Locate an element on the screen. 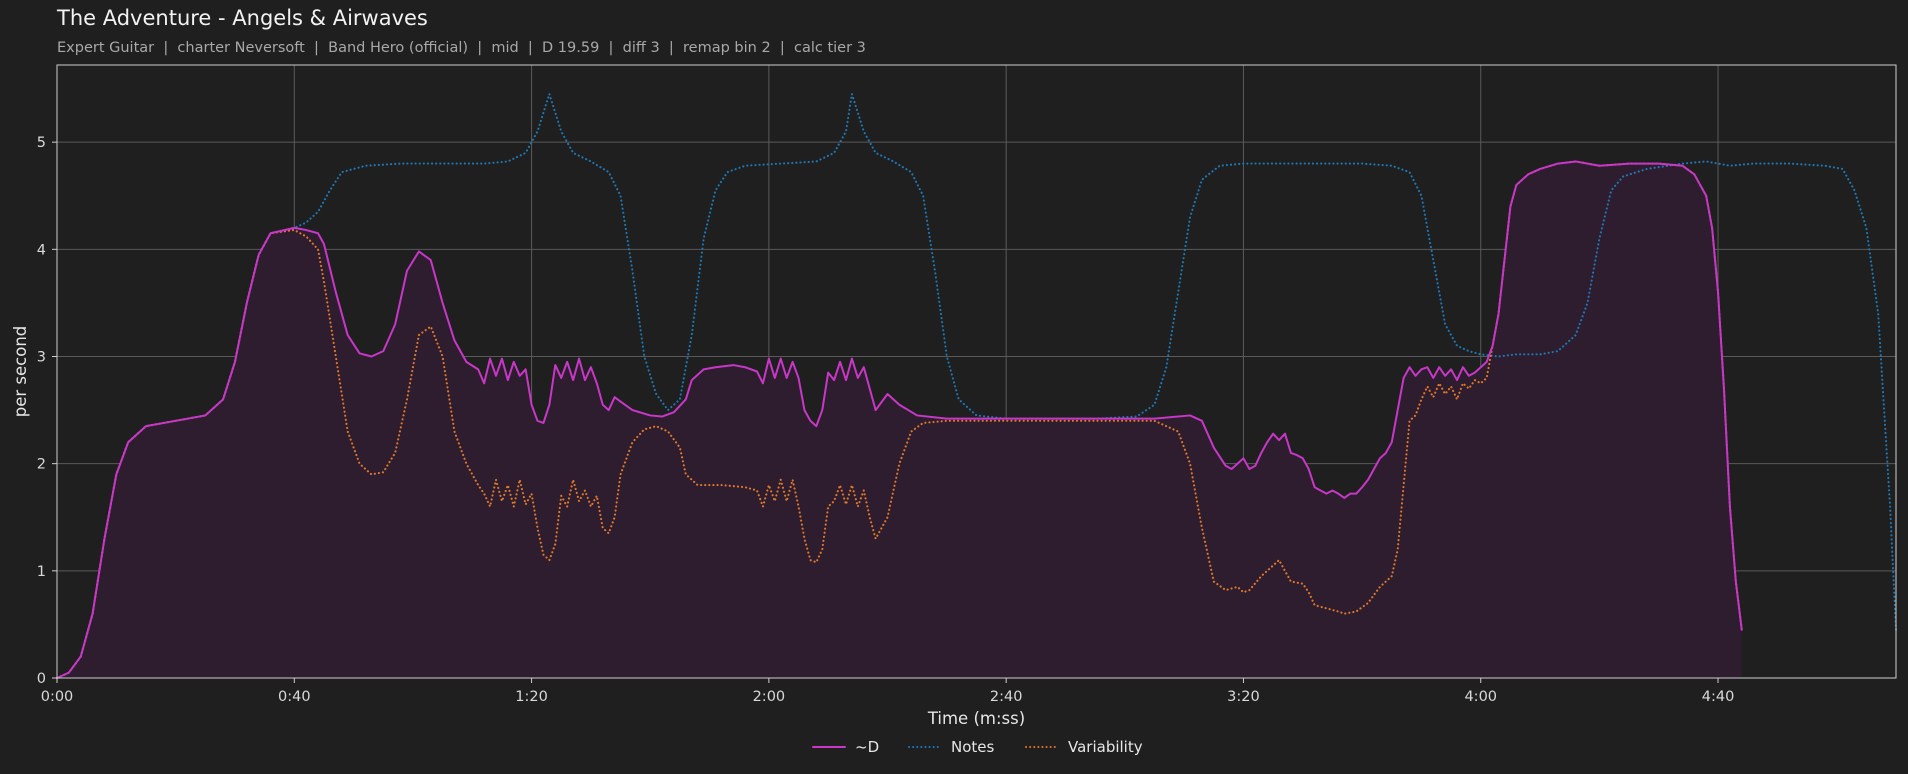 The width and height of the screenshot is (1908, 774). legend-label-d: ~D is located at coordinates (867, 747).